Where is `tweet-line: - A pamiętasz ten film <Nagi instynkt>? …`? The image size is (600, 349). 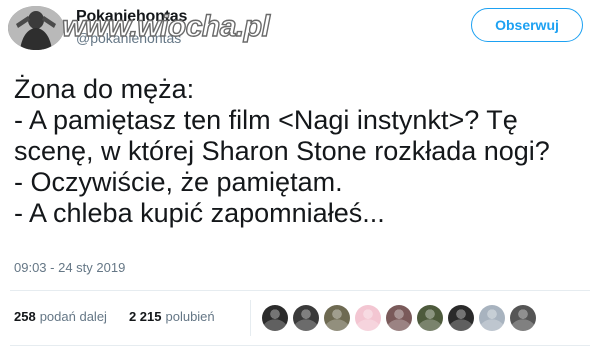 tweet-line: - A pamiętasz ten film <Nagi instynkt>? … is located at coordinates (266, 120).